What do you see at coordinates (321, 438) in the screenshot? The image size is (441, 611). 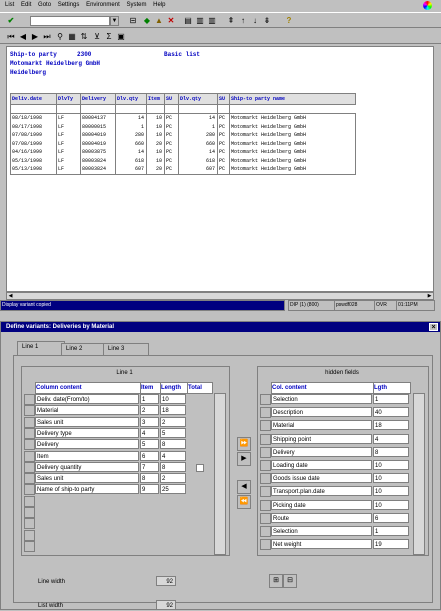 I see `hidden-field-name: Shipping point` at bounding box center [321, 438].